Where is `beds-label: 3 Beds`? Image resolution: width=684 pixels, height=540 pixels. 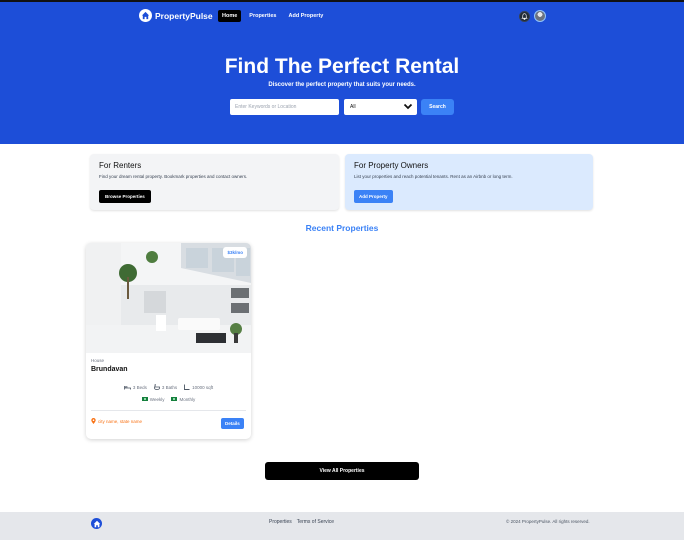
beds-label: 3 Beds is located at coordinates (139, 387).